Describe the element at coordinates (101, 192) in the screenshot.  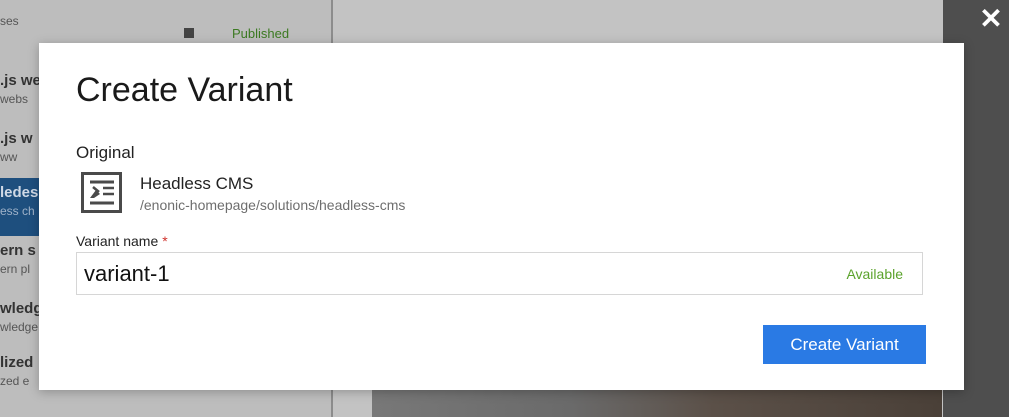
I see `content-icon` at that location.